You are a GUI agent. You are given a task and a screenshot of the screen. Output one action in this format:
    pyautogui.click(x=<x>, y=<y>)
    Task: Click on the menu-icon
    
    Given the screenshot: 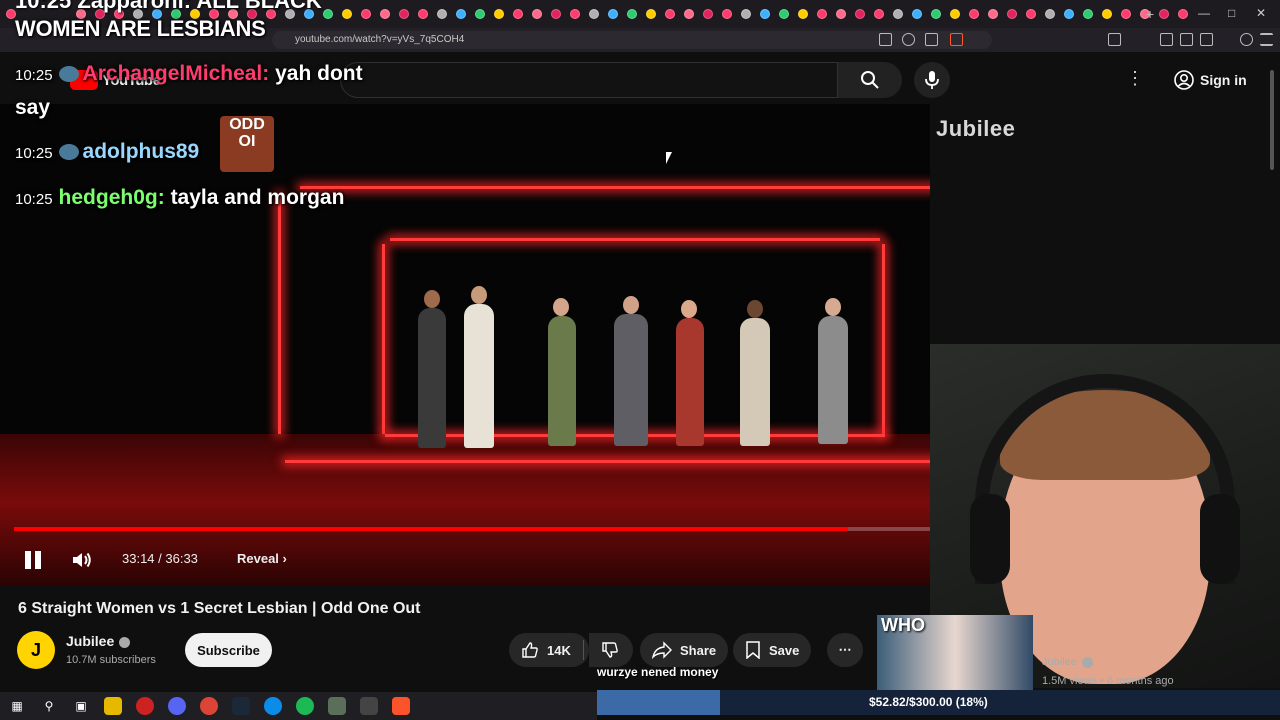 What is the action you would take?
    pyautogui.click(x=1266, y=39)
    